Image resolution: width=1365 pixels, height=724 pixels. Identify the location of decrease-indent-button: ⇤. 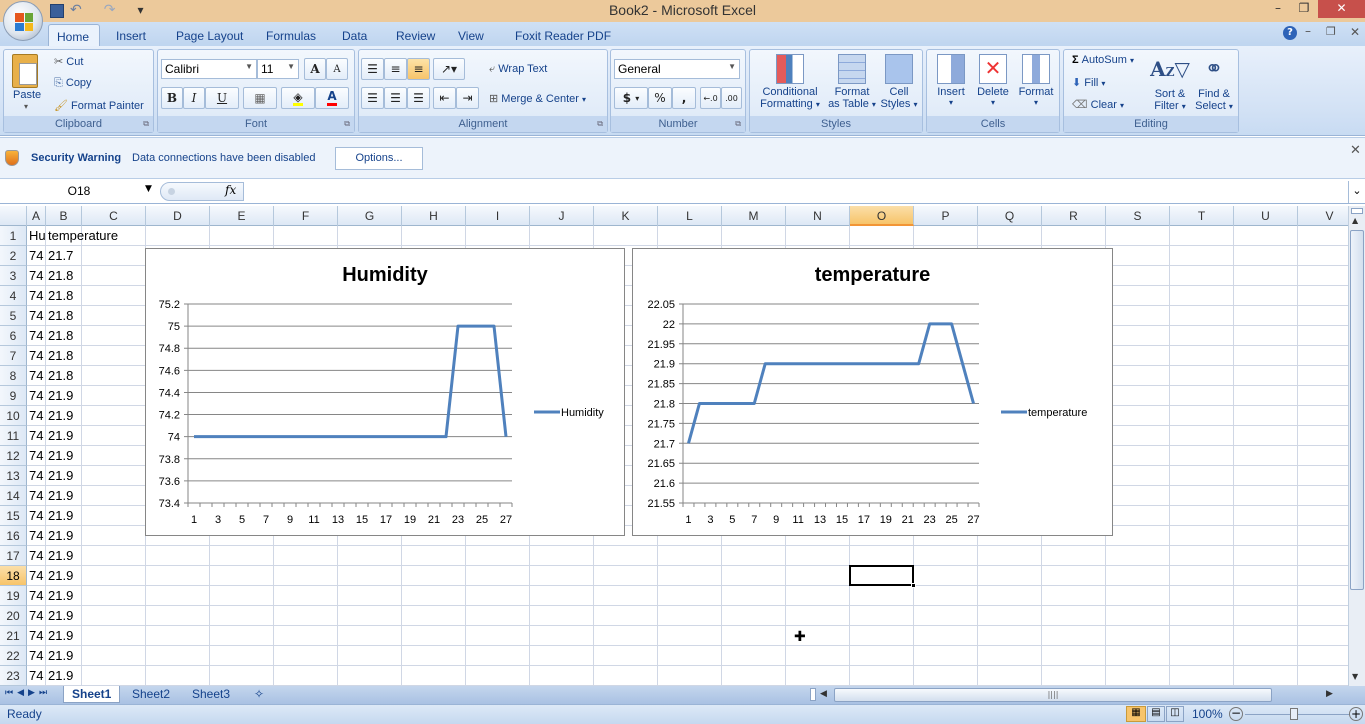
(444, 98).